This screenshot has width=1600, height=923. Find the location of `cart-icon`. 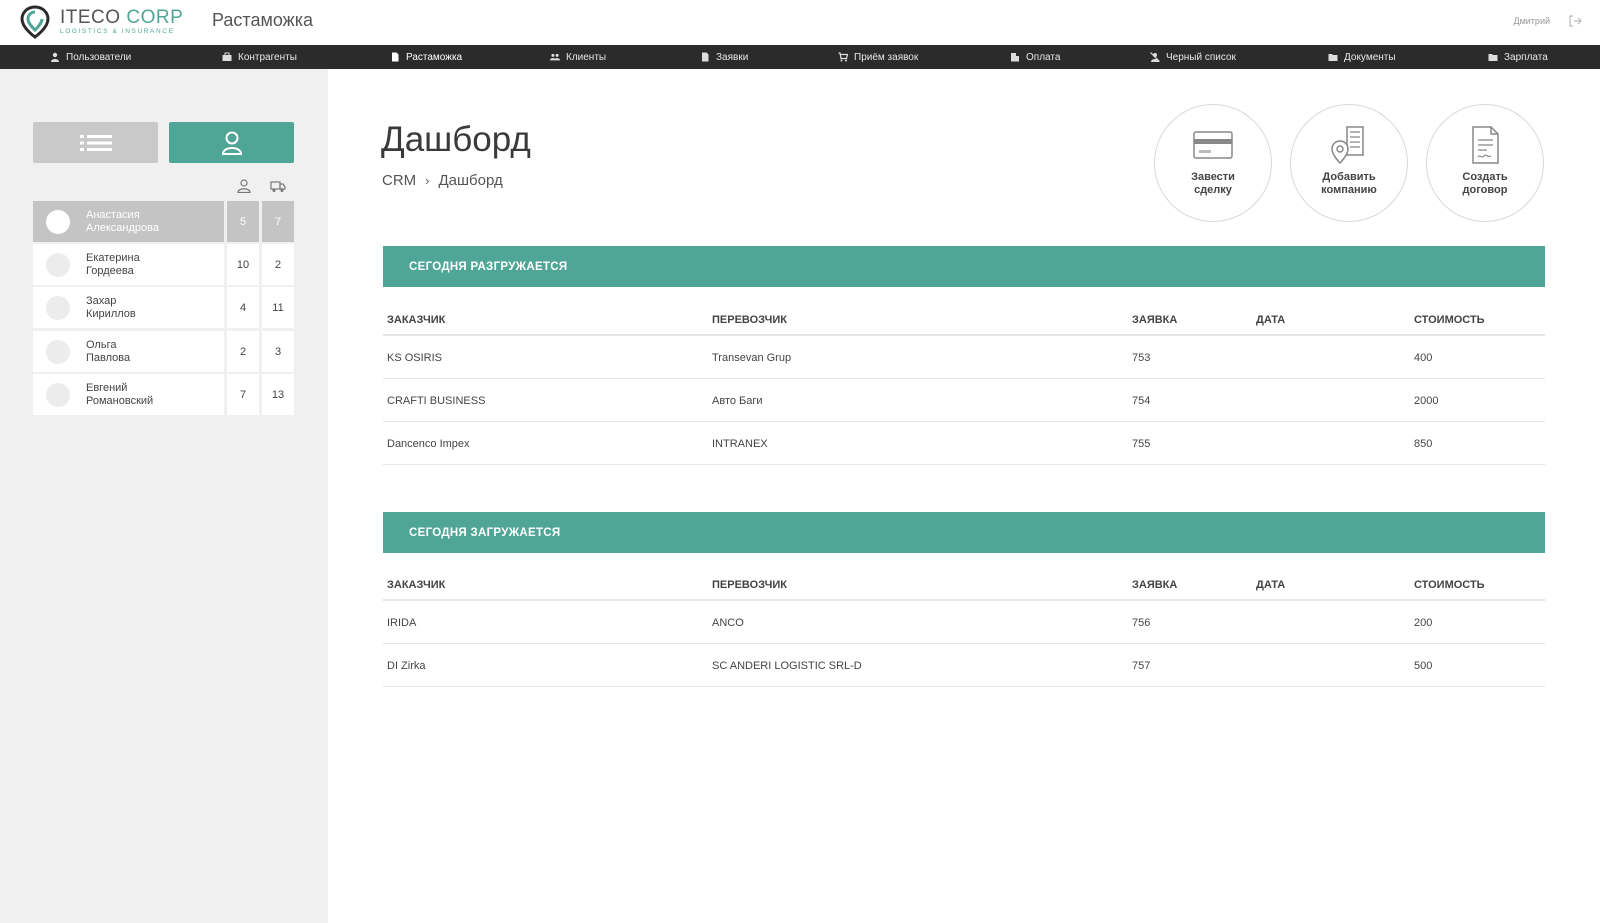

cart-icon is located at coordinates (843, 57).